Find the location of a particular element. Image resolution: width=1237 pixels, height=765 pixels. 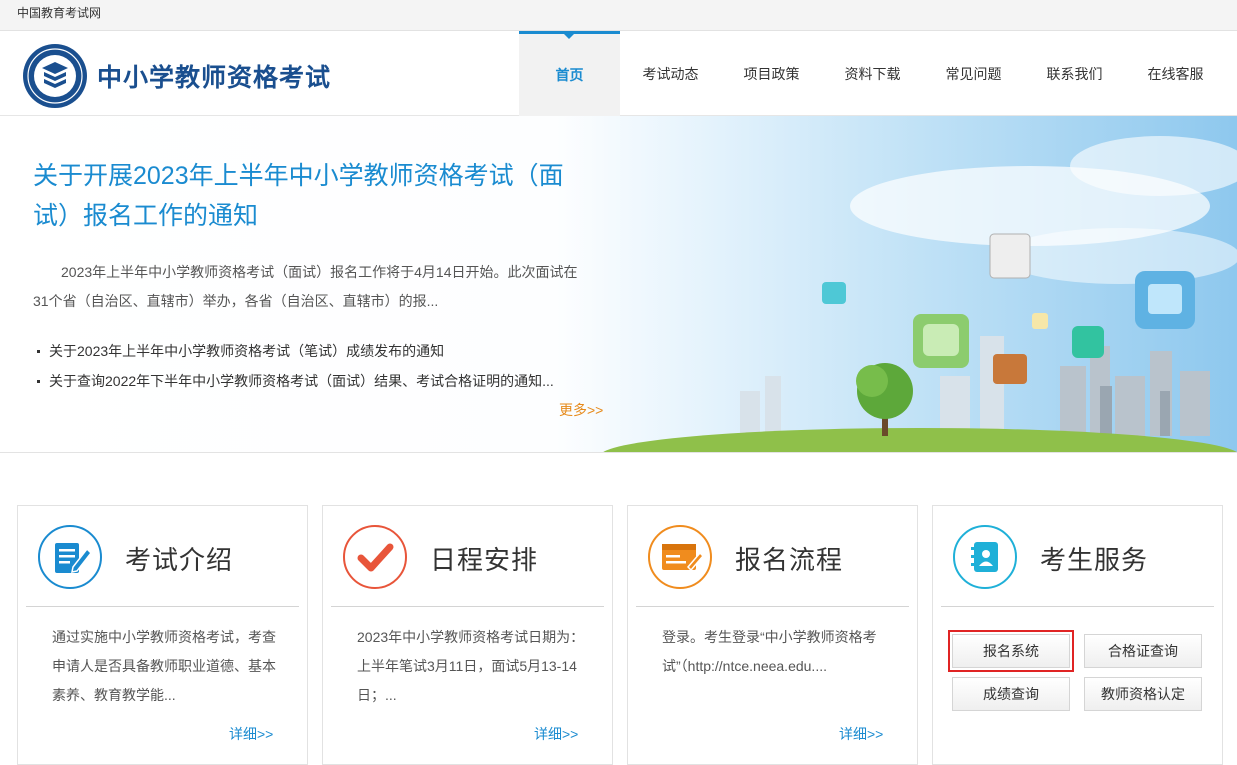

card-title: 考生服务 is located at coordinates (1094, 560).